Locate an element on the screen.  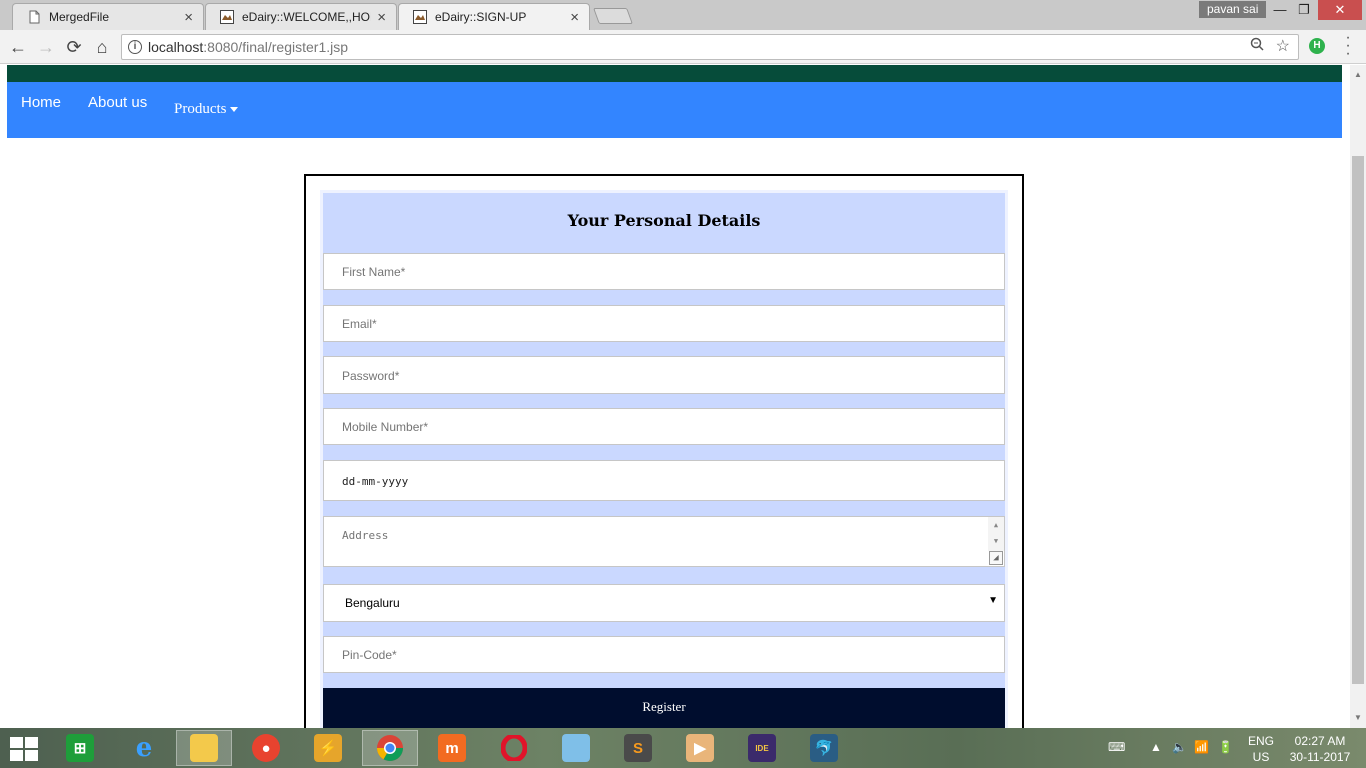
email-input: Email* is located at coordinates (664, 323).